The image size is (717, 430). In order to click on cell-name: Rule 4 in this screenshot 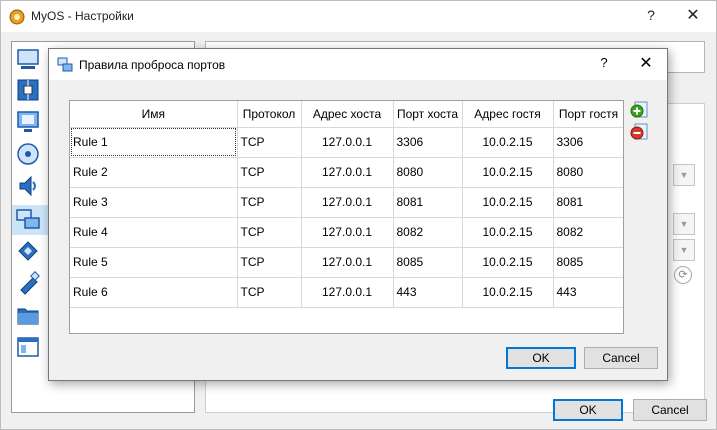, I will do `click(154, 232)`.